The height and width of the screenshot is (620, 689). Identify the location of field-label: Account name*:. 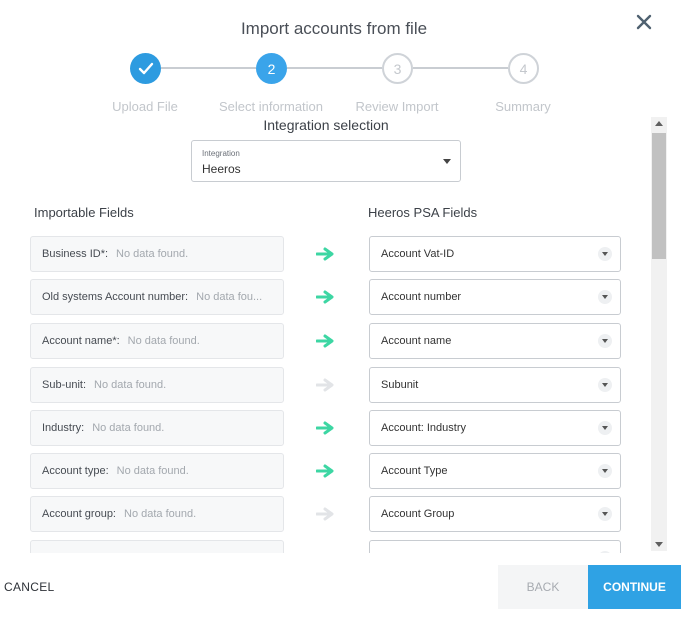
(81, 341).